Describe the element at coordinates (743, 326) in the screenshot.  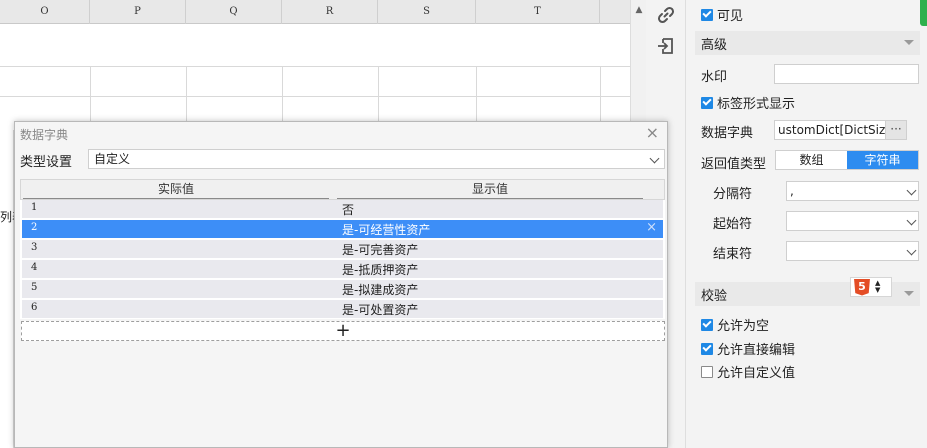
I see `allow-empty-label: 允许为空` at that location.